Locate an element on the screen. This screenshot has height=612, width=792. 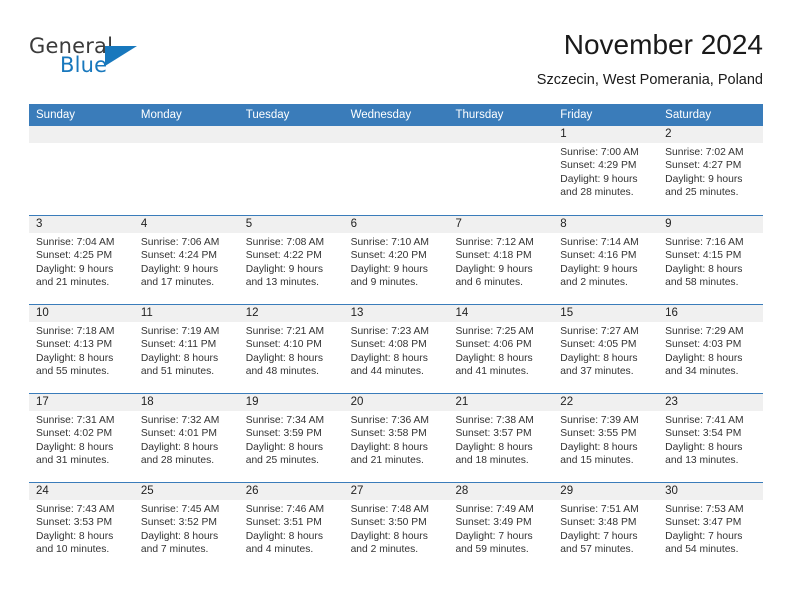
day-number: 10 is located at coordinates (81, 313).